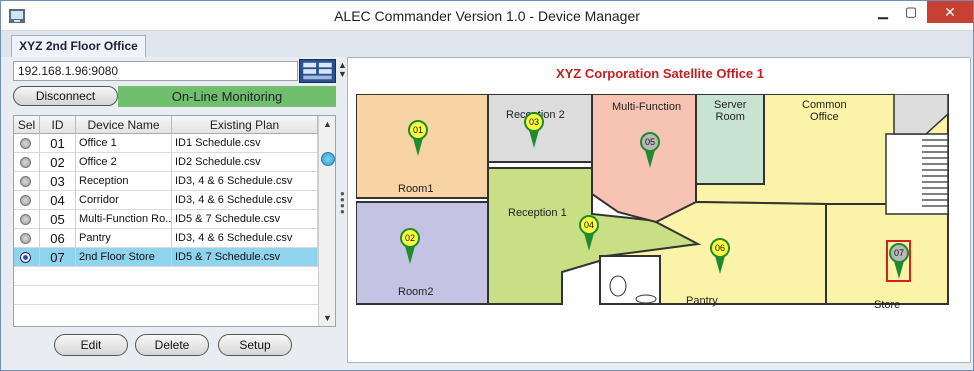 This screenshot has width=974, height=371. I want to click on table-row: 06 Pantry ID3, 4 & 6 Schedule.csv, so click(166, 238).